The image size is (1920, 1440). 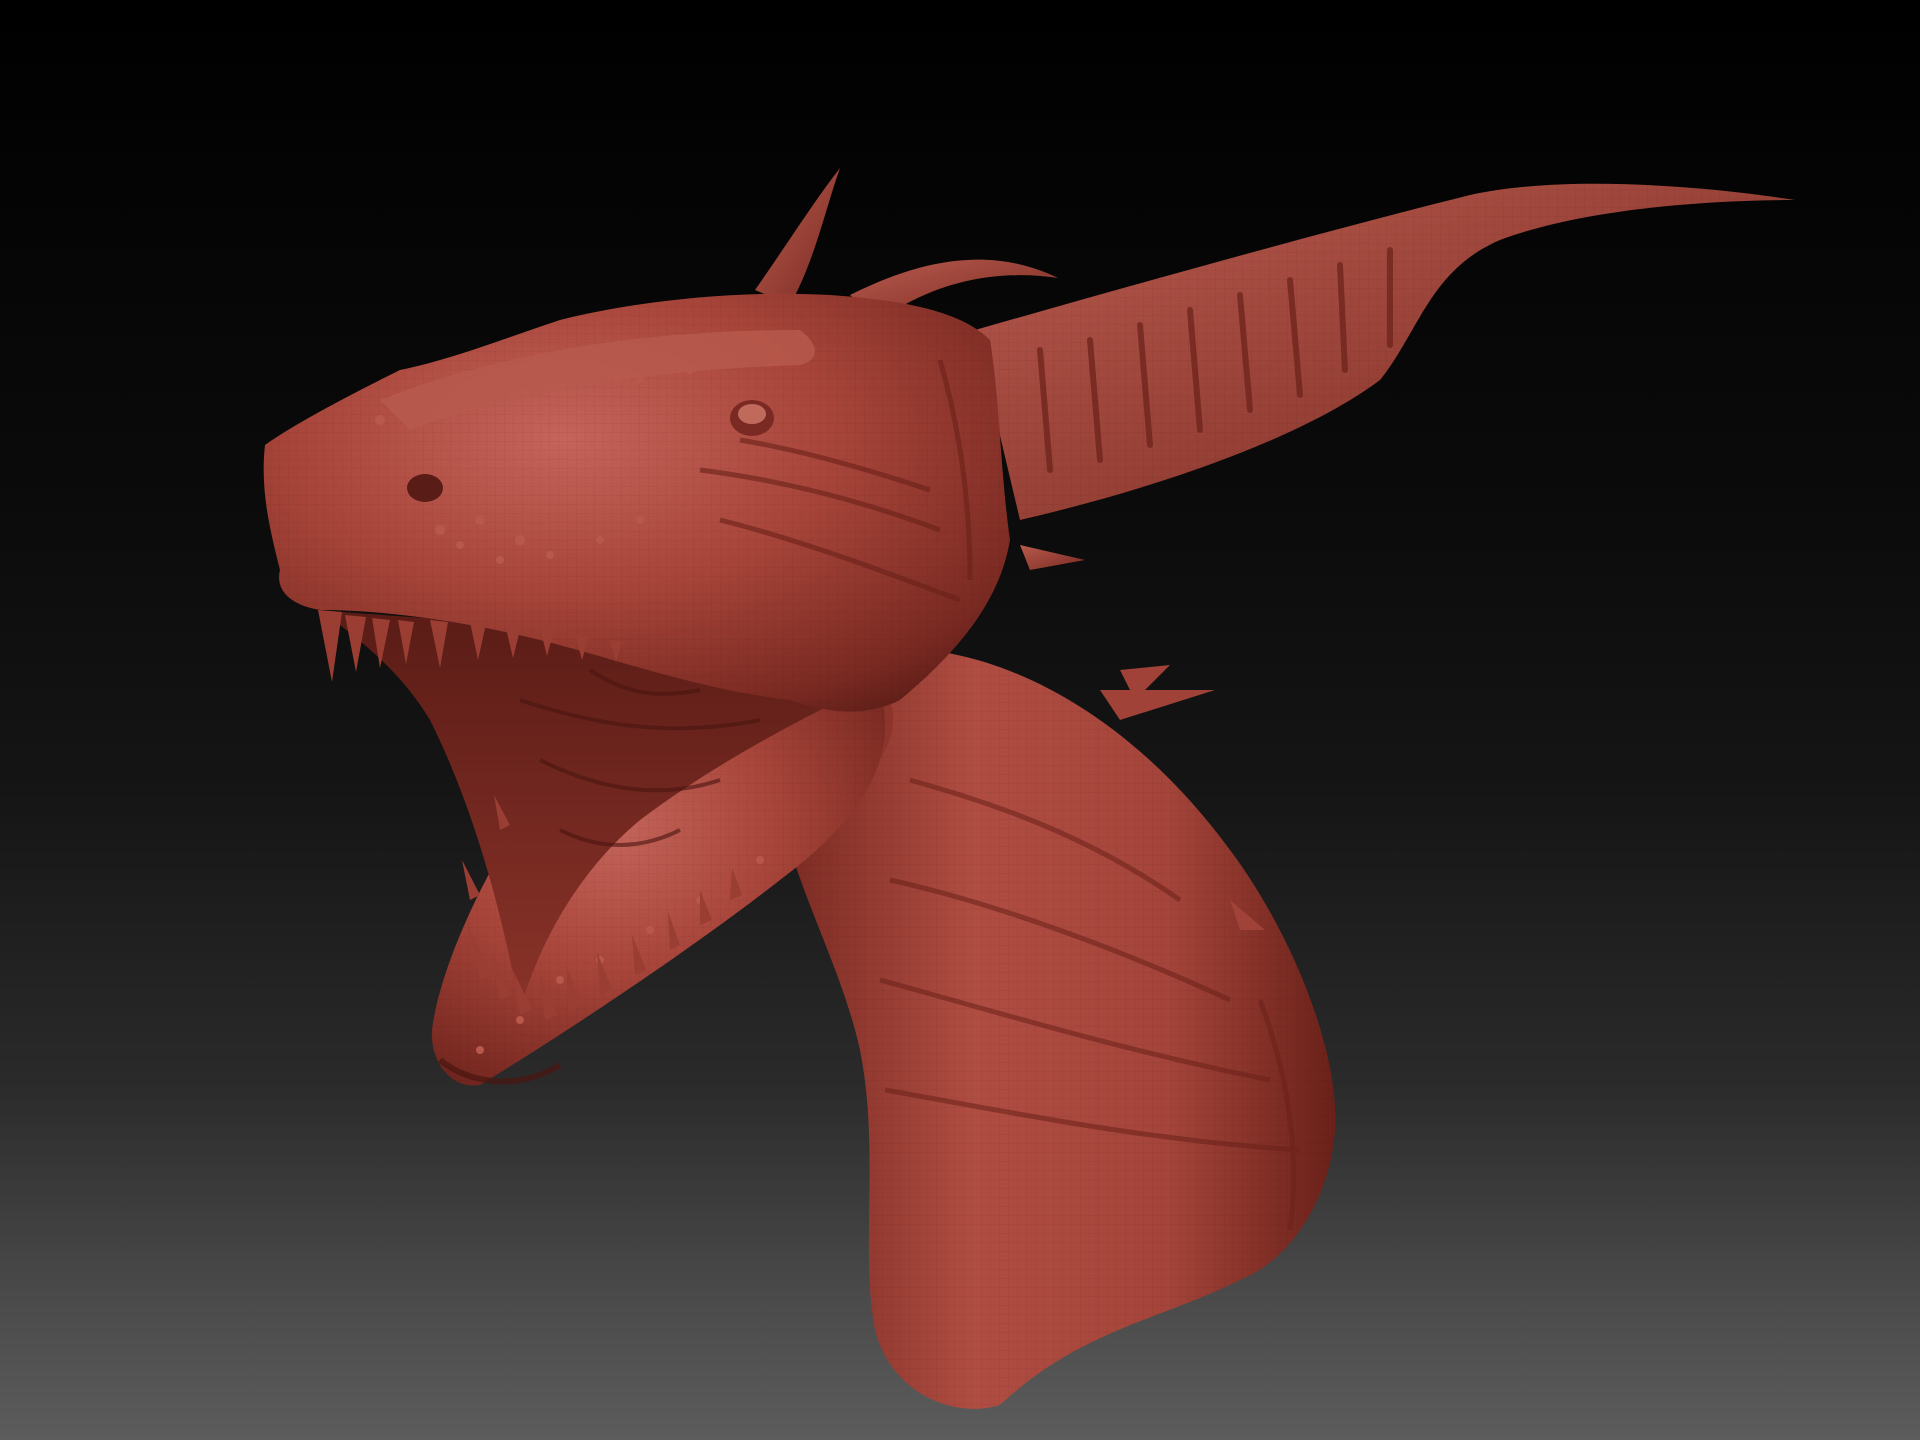 What do you see at coordinates (425, 488) in the screenshot?
I see `dragon-nostril` at bounding box center [425, 488].